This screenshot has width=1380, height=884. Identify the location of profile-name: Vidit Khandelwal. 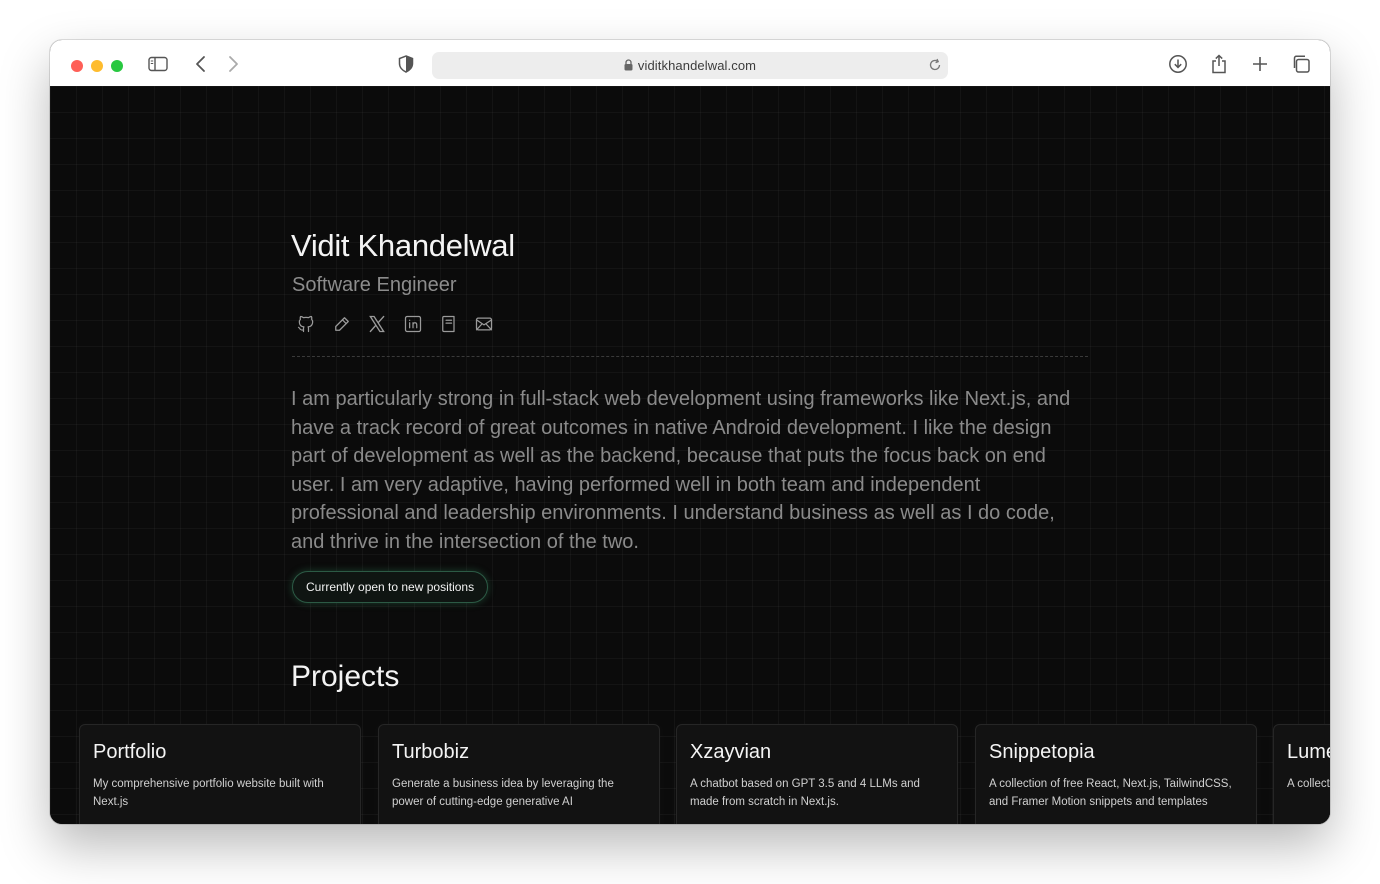
(403, 245).